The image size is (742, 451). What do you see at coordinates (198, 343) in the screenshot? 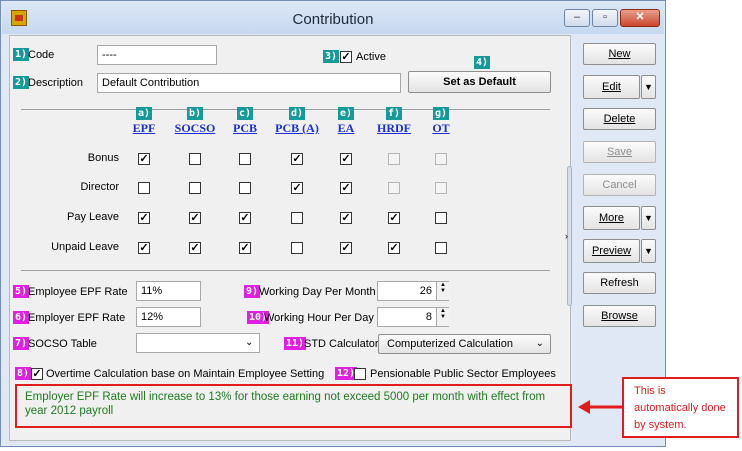
I see `socso-table-select` at bounding box center [198, 343].